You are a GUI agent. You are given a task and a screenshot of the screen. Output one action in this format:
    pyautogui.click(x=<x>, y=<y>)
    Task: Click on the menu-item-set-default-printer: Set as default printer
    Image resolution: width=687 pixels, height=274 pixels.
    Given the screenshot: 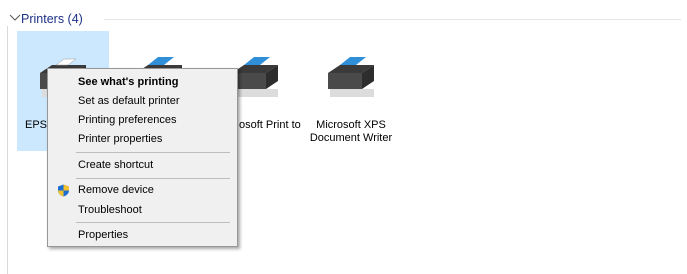 What is the action you would take?
    pyautogui.click(x=142, y=101)
    